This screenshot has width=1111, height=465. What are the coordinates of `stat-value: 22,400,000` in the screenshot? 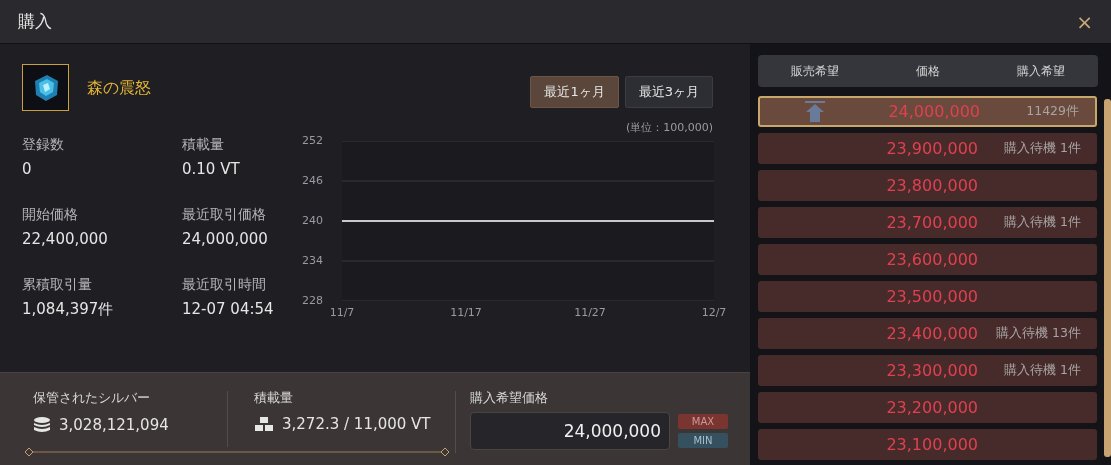 It's located at (65, 239).